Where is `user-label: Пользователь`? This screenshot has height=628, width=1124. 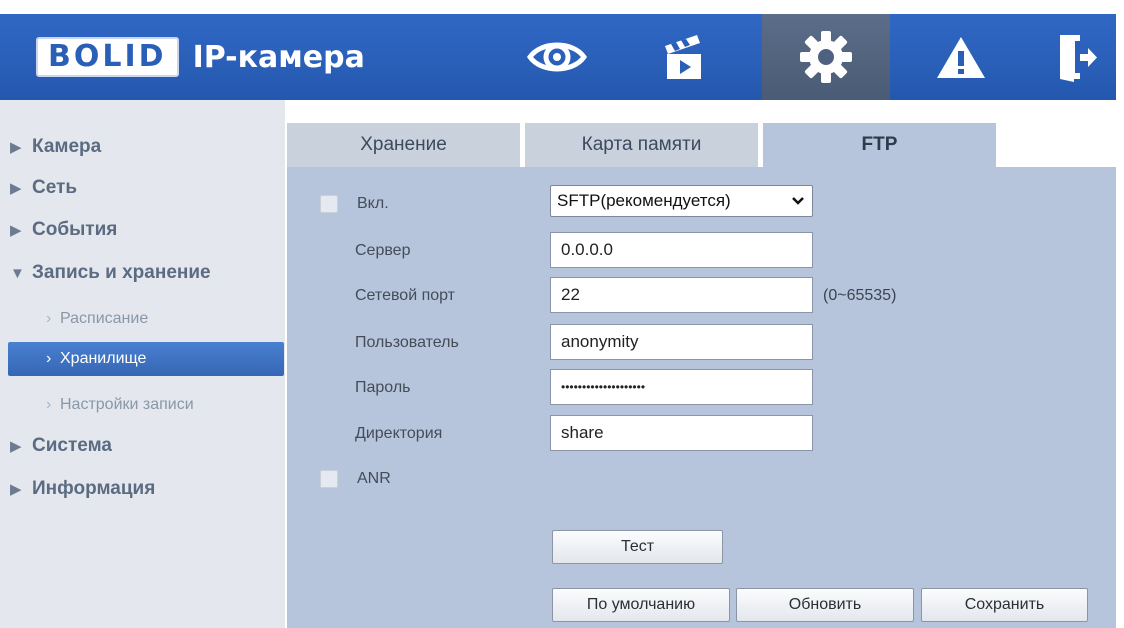 user-label: Пользователь is located at coordinates (407, 342).